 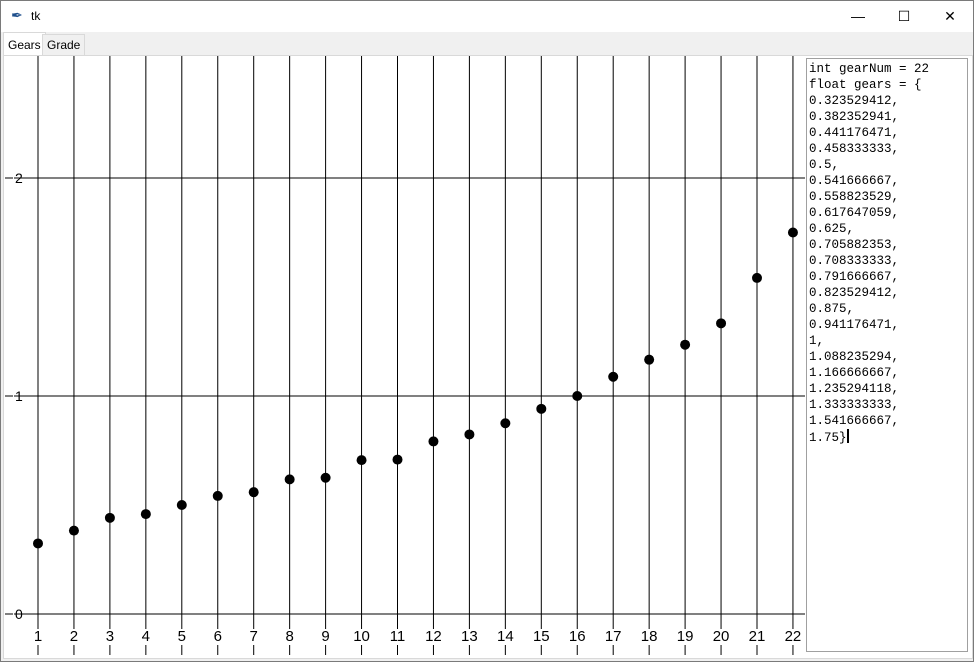 I want to click on code-line: 0.458333333,, so click(x=854, y=149).